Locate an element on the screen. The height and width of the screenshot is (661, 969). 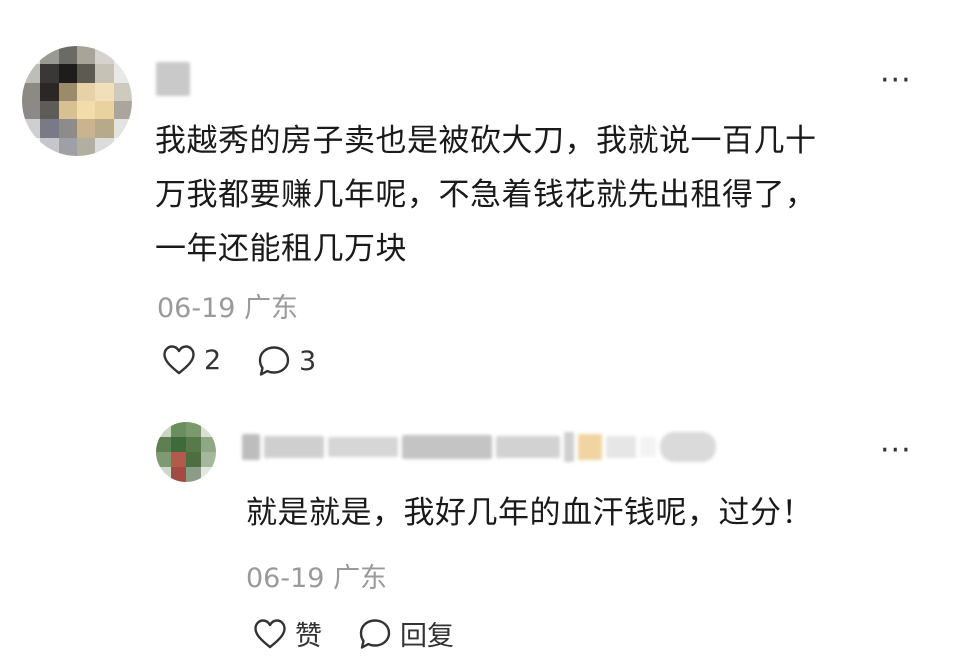
replier-username is located at coordinates (479, 447).